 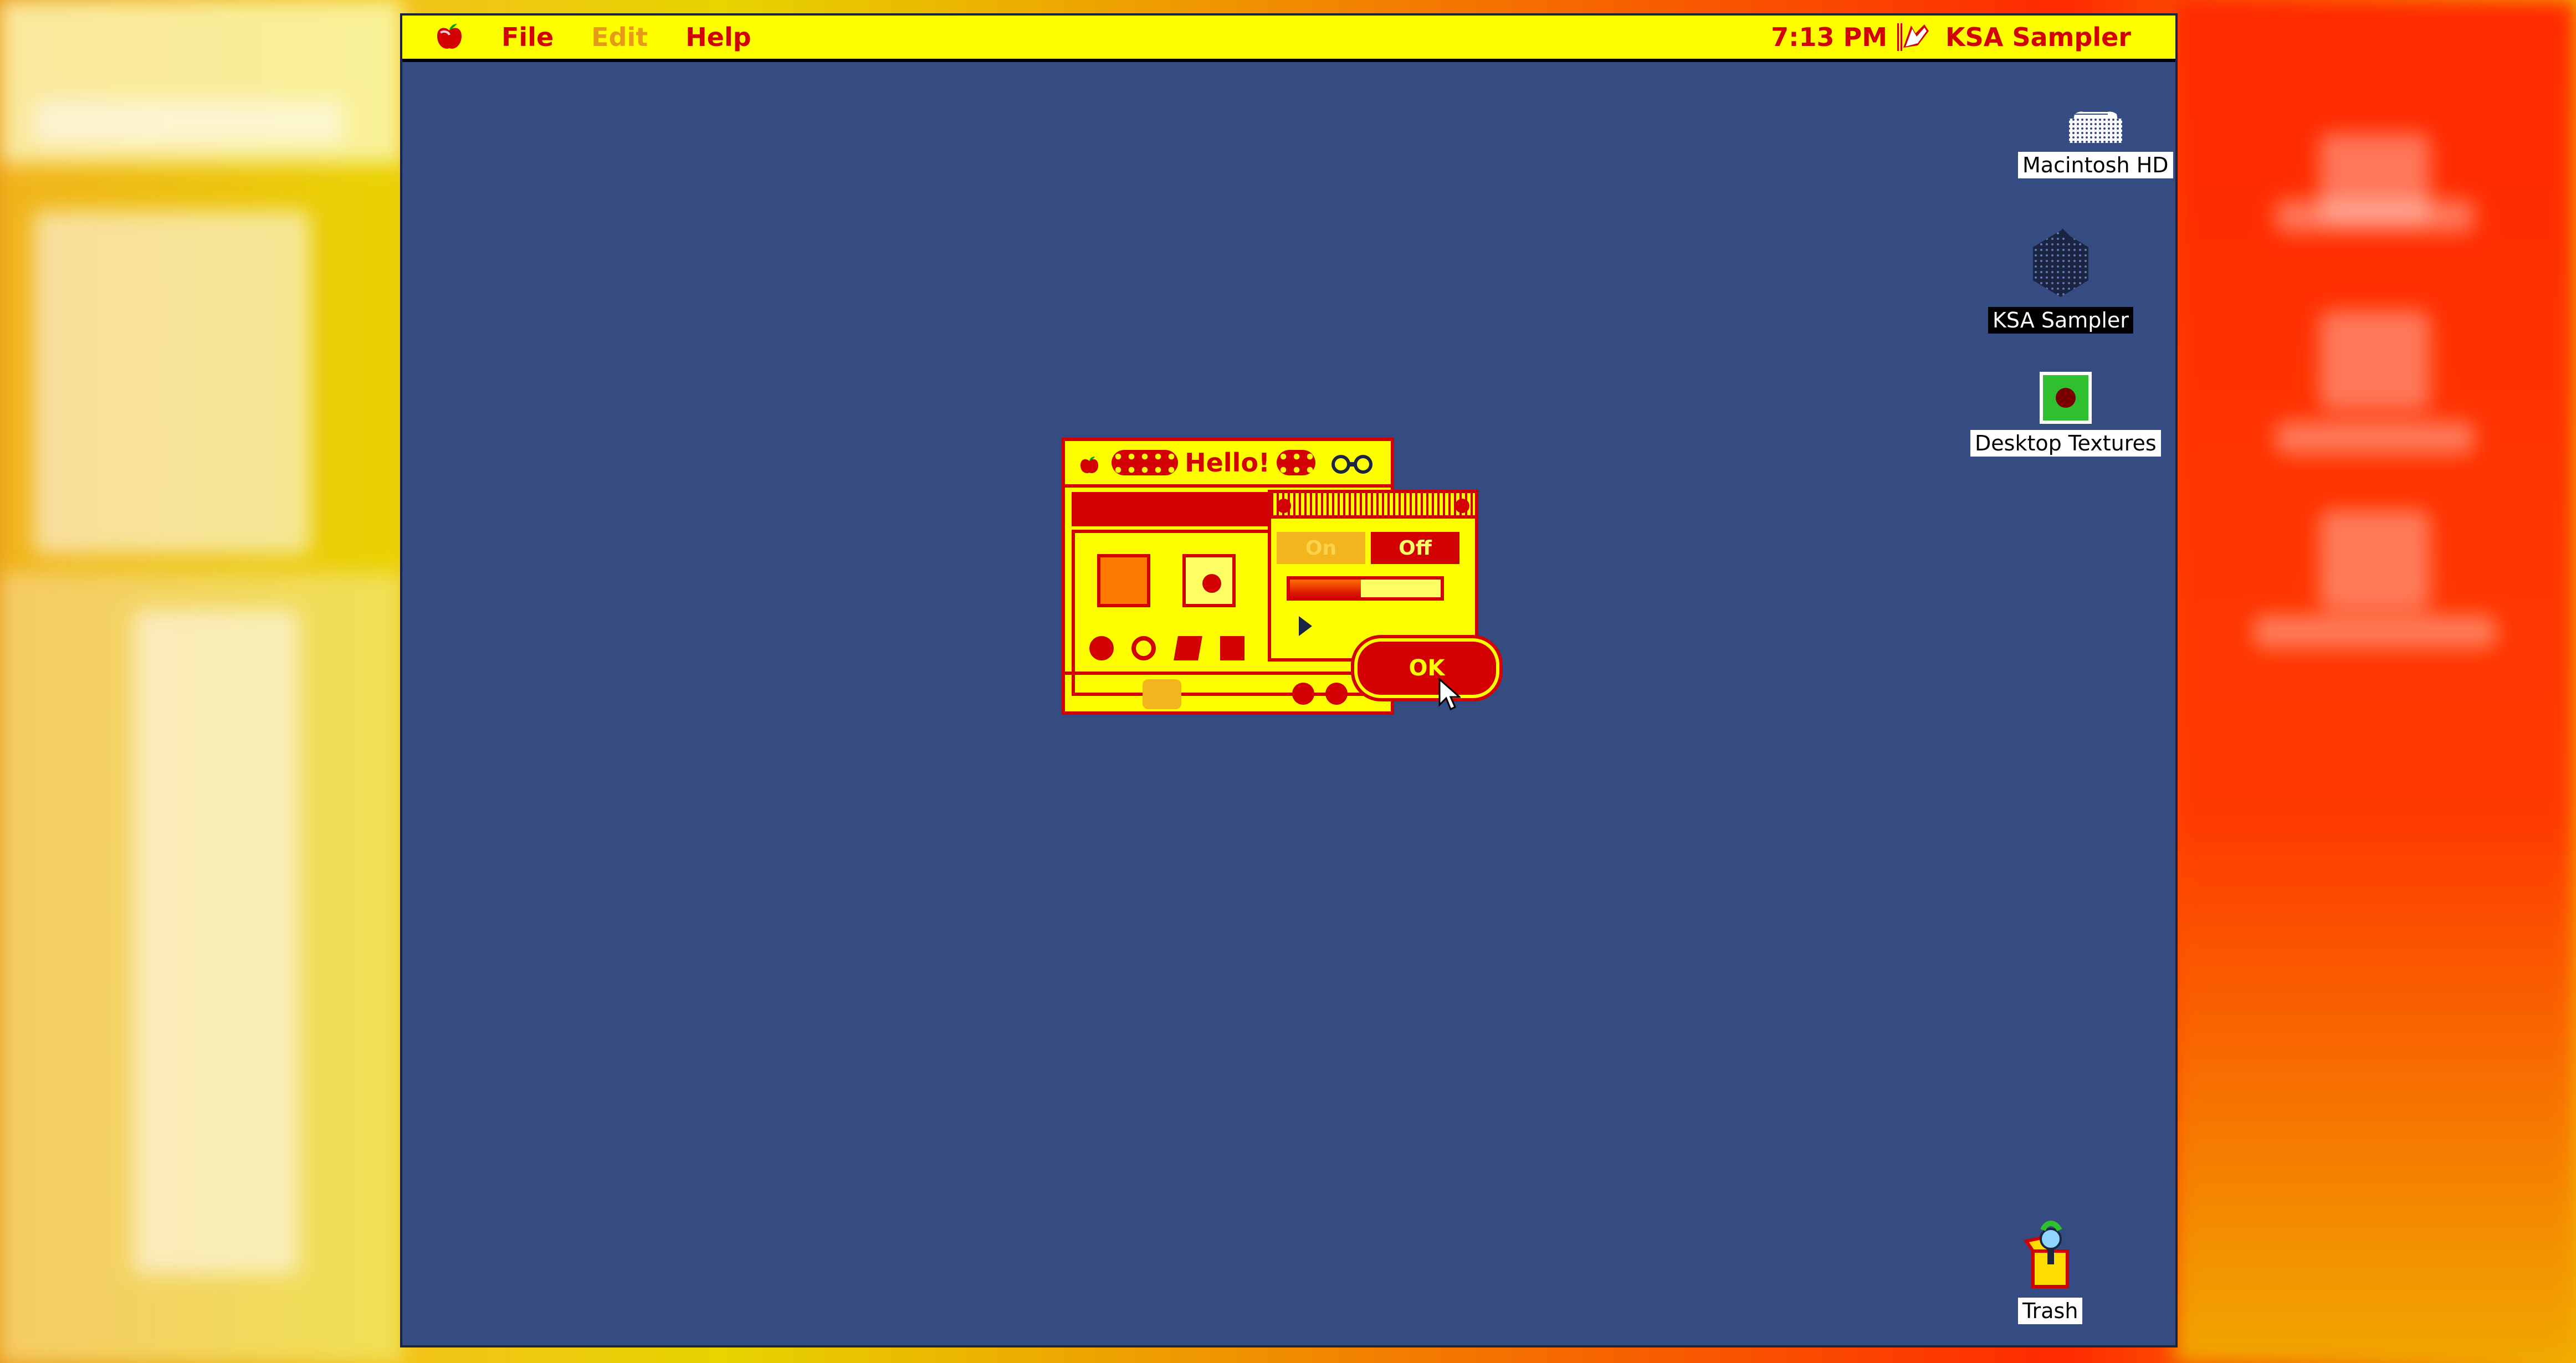 I want to click on glasses-icon, so click(x=1352, y=463).